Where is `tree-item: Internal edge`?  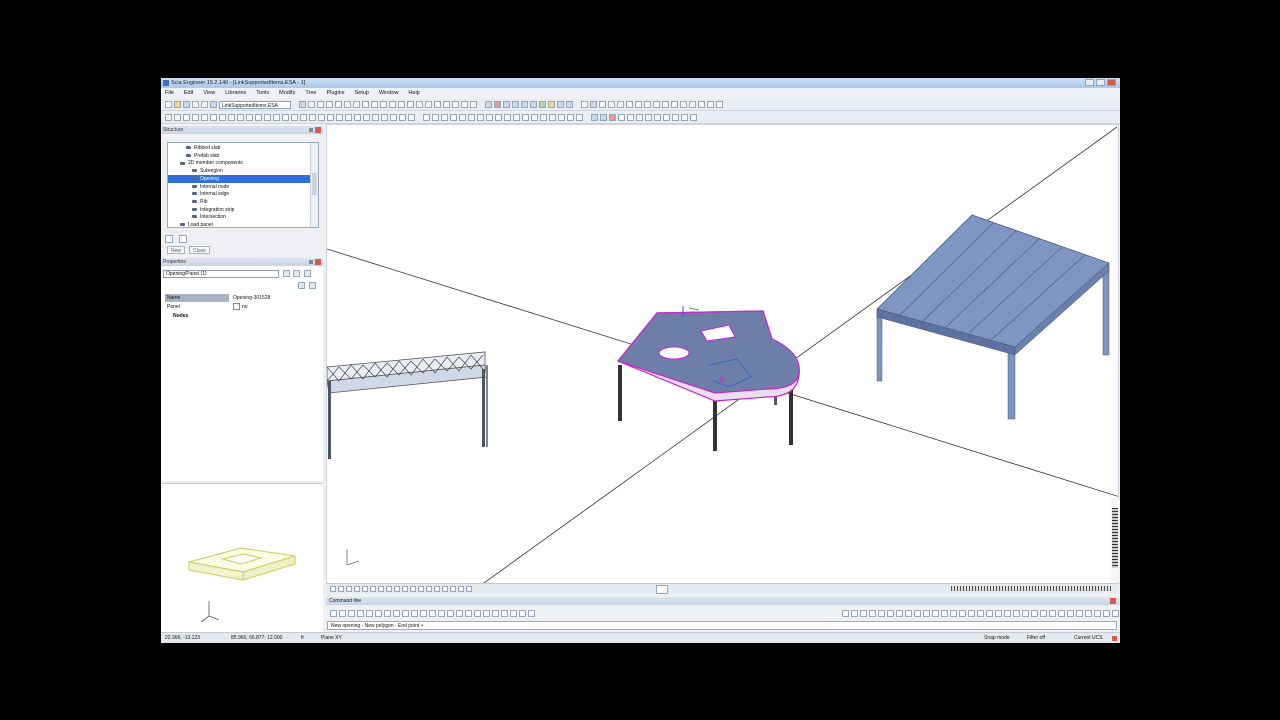
tree-item: Internal edge is located at coordinates (239, 194).